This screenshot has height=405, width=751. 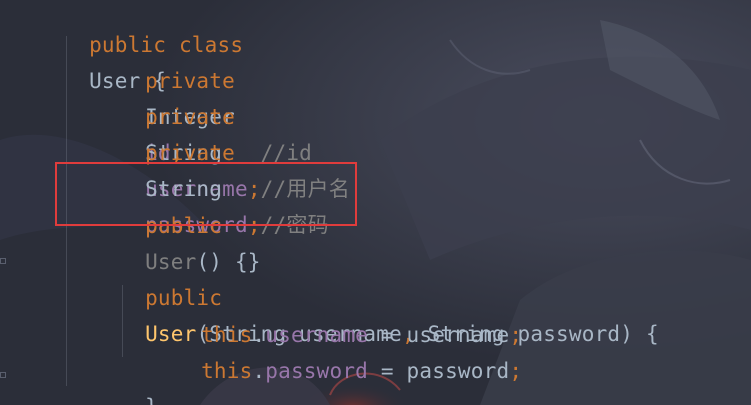 I want to click on comment-token: //密码, so click(x=294, y=225).